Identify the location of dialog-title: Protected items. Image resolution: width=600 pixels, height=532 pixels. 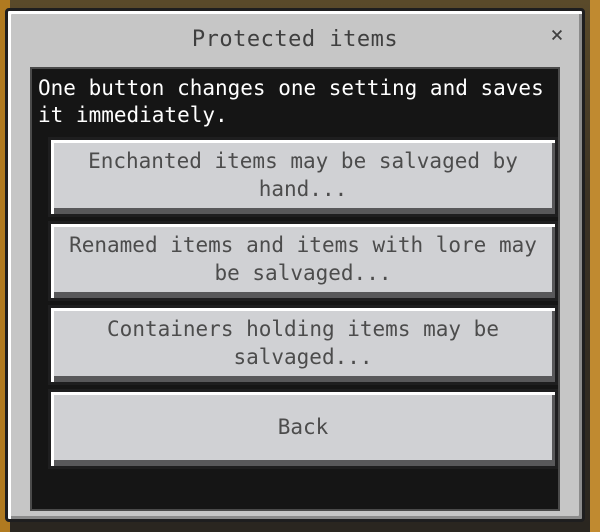
(295, 39).